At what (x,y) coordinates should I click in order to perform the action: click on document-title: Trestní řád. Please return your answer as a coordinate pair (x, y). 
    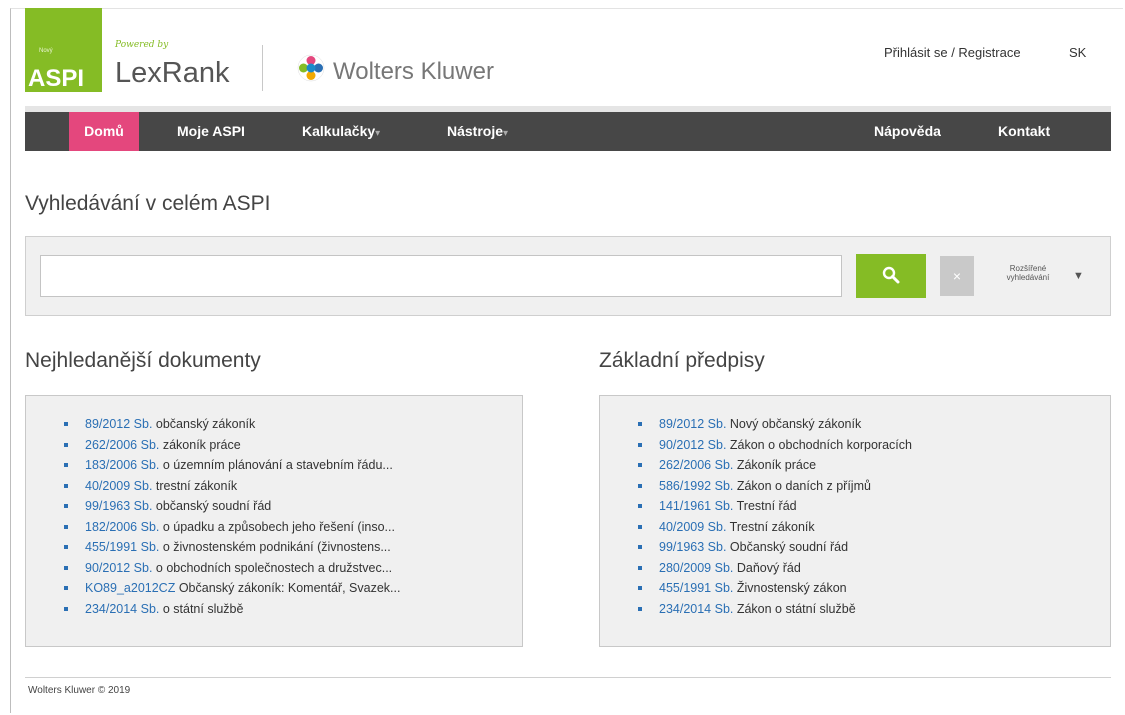
    Looking at the image, I should click on (765, 506).